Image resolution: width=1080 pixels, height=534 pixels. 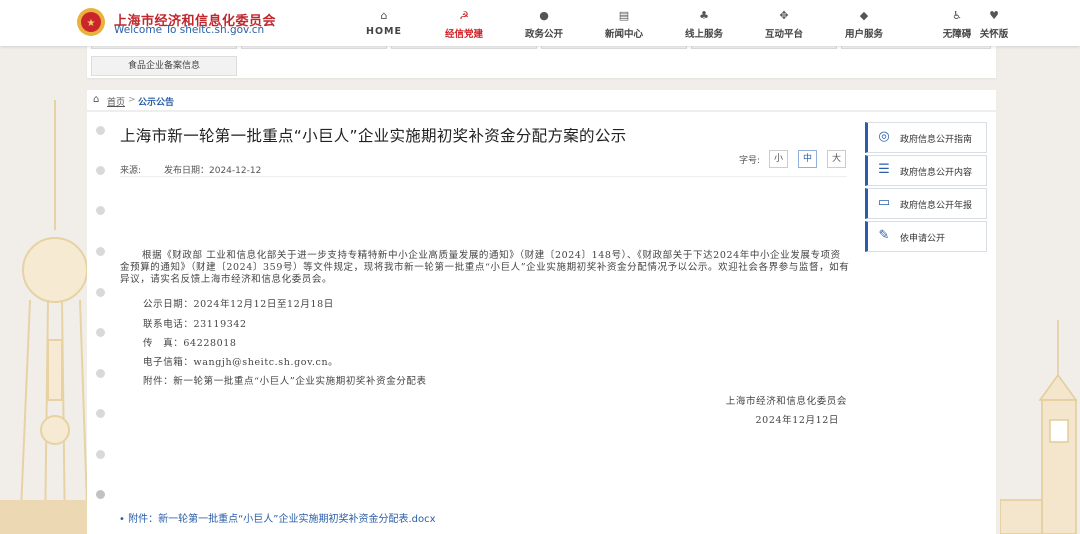 What do you see at coordinates (884, 169) in the screenshot?
I see `list-icon: ☰` at bounding box center [884, 169].